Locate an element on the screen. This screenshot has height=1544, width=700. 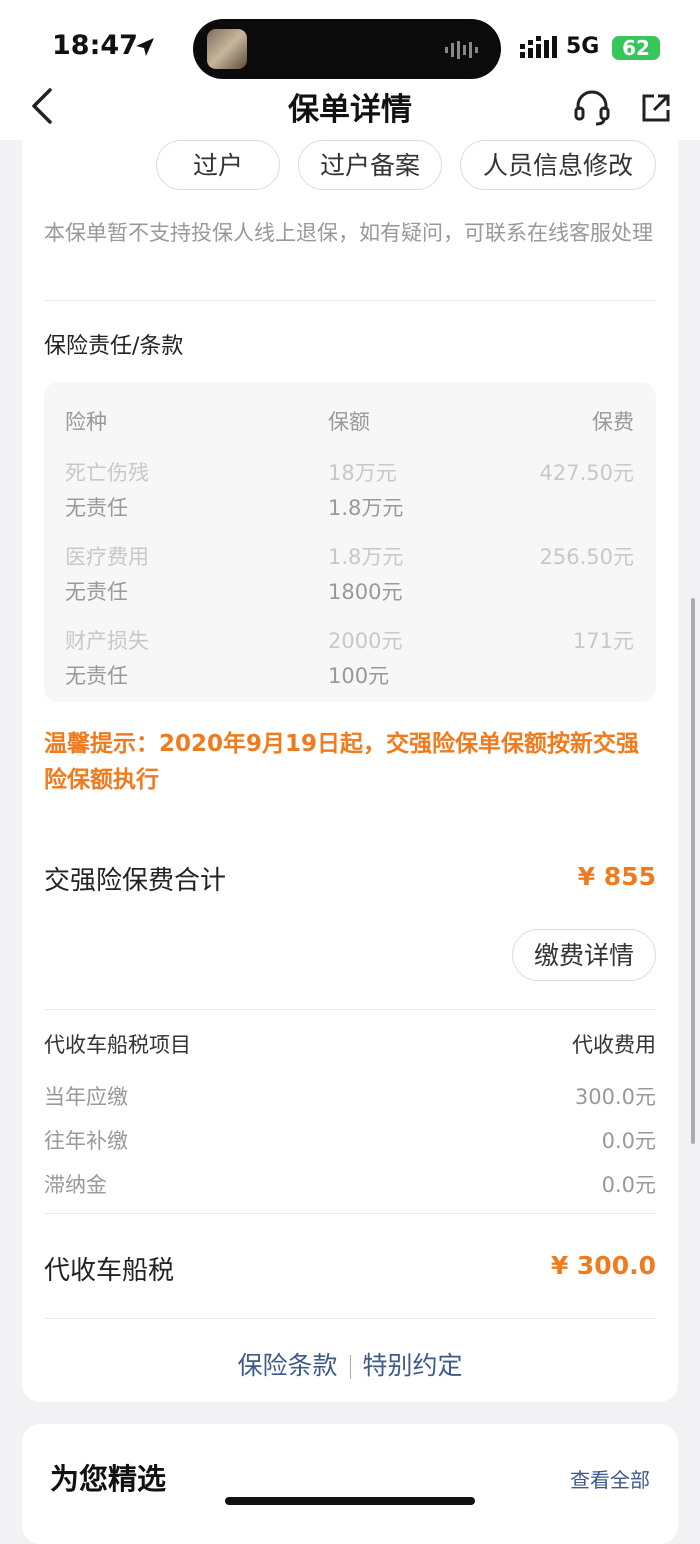
transfer-record-button: 过户备案 is located at coordinates (370, 165).